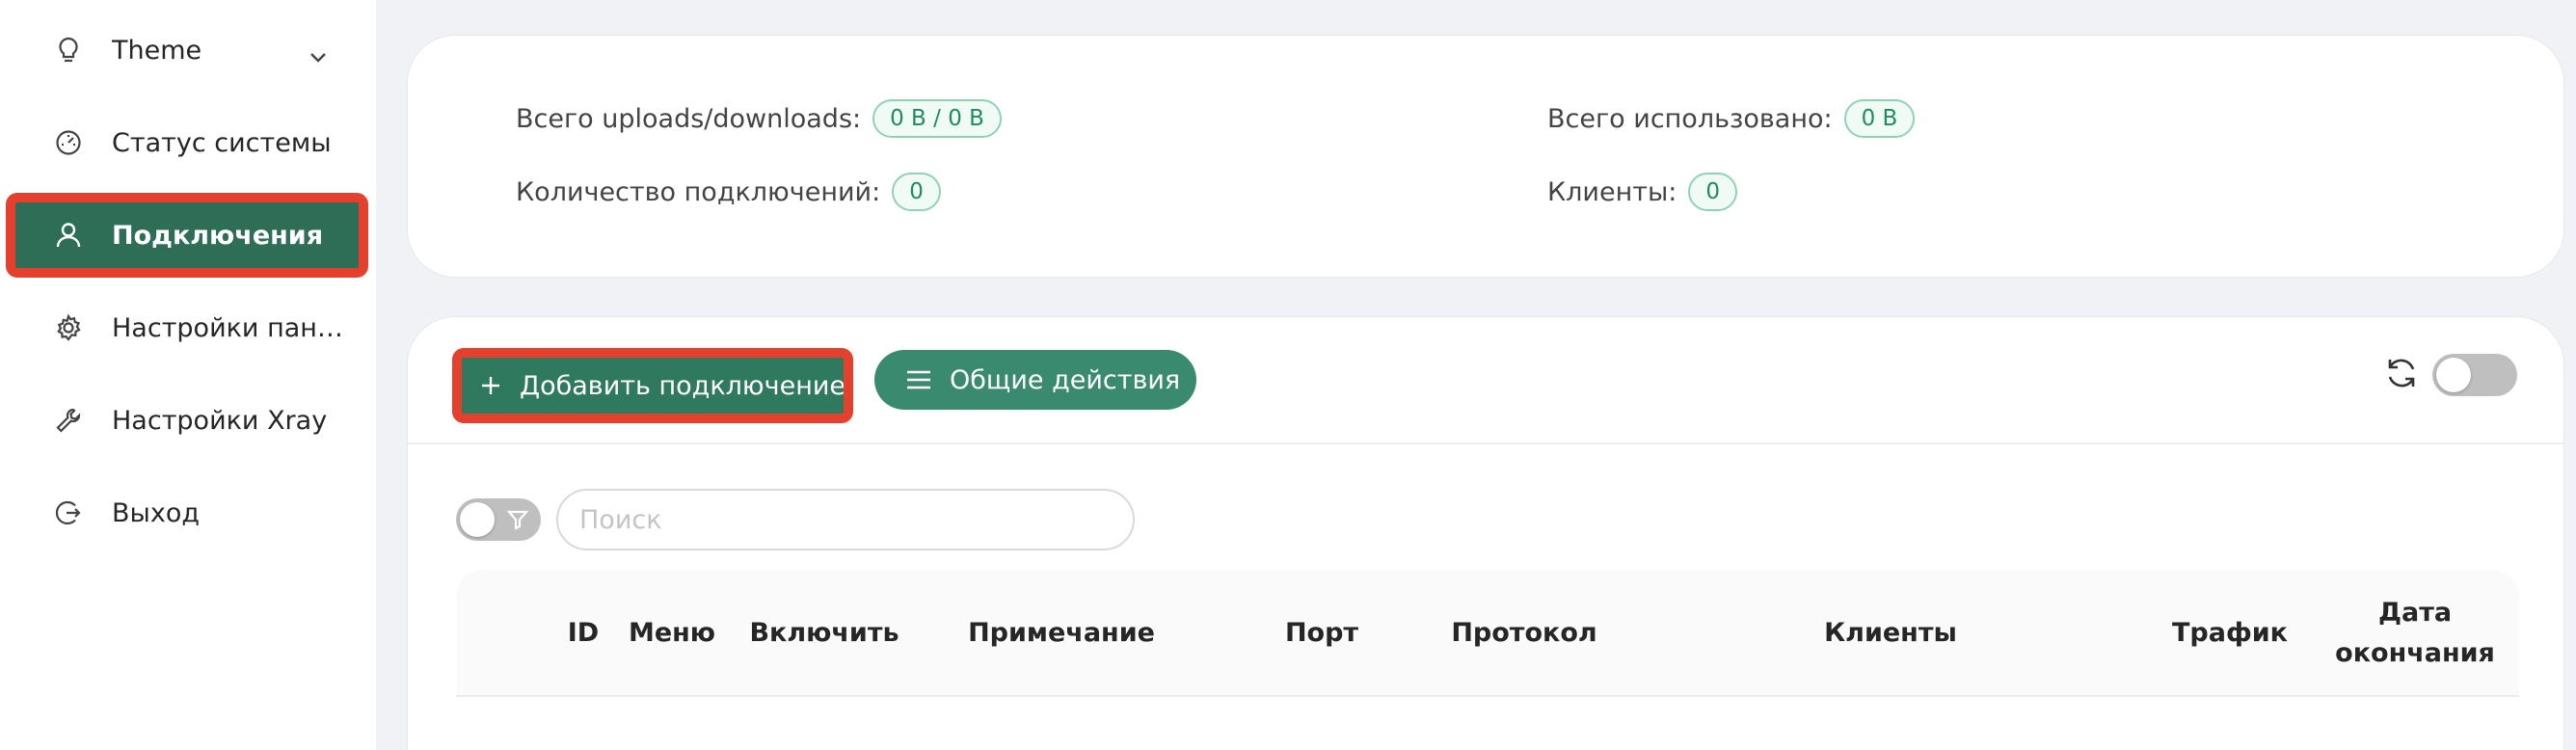 This screenshot has height=750, width=2576. What do you see at coordinates (1880, 118) in the screenshot?
I see `status-badge: 0 B` at bounding box center [1880, 118].